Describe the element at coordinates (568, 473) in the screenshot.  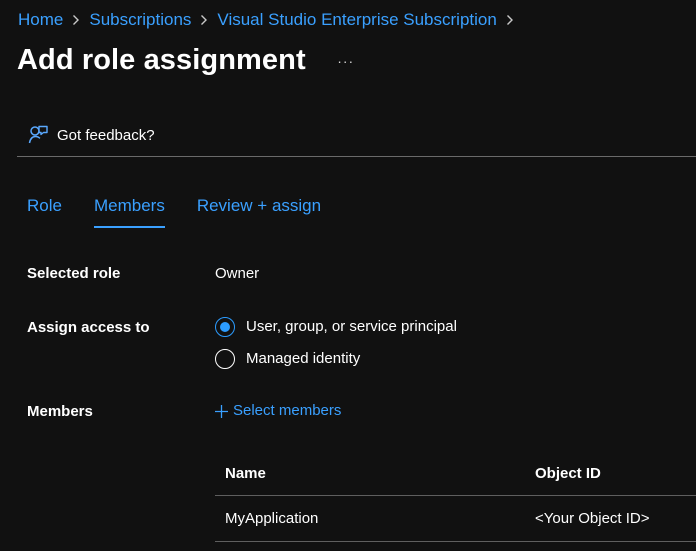
I see `column-header-object-id: Object ID` at that location.